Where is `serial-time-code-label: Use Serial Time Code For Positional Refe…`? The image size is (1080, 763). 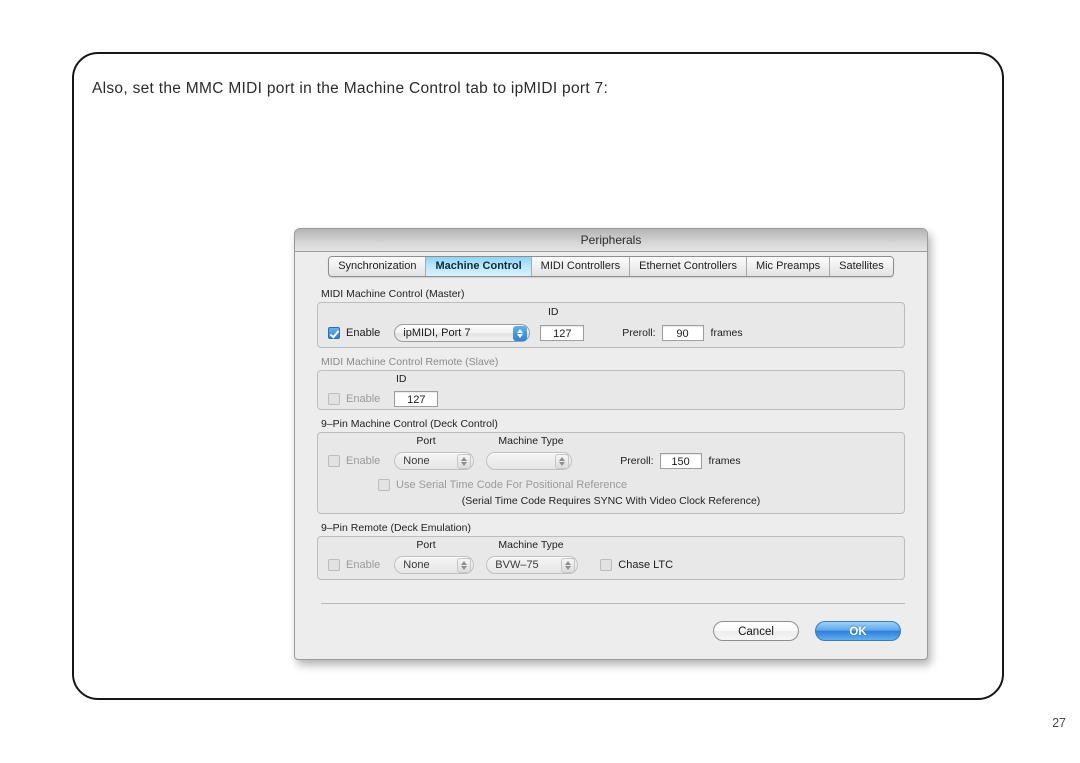 serial-time-code-label: Use Serial Time Code For Positional Refe… is located at coordinates (512, 485).